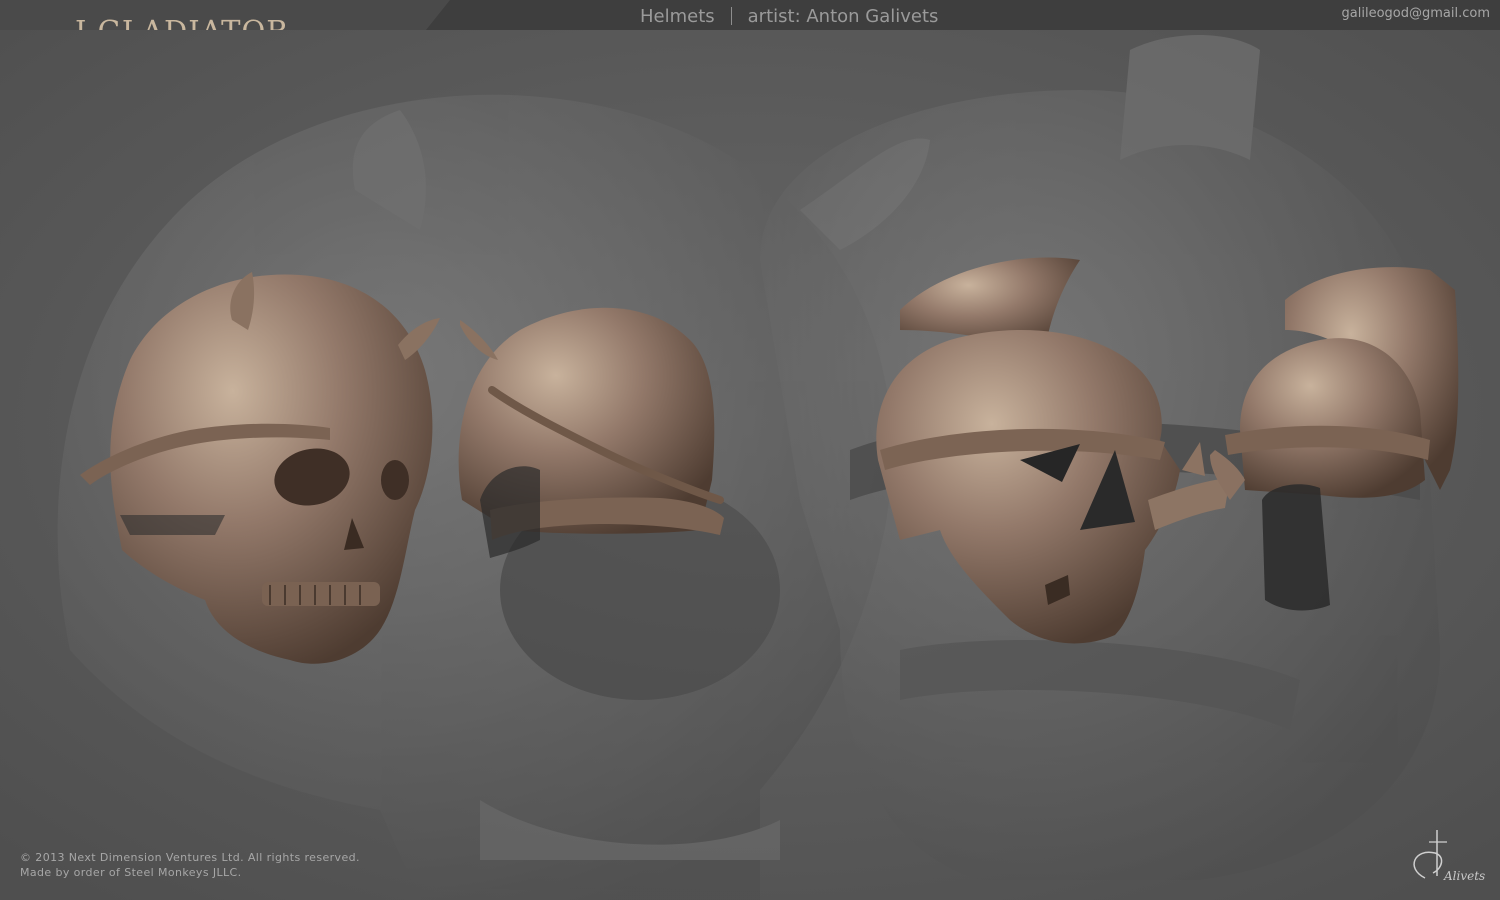 The width and height of the screenshot is (1500, 900). Describe the element at coordinates (843, 16) in the screenshot. I see `artist-label: artist: Anton Galivets` at that location.